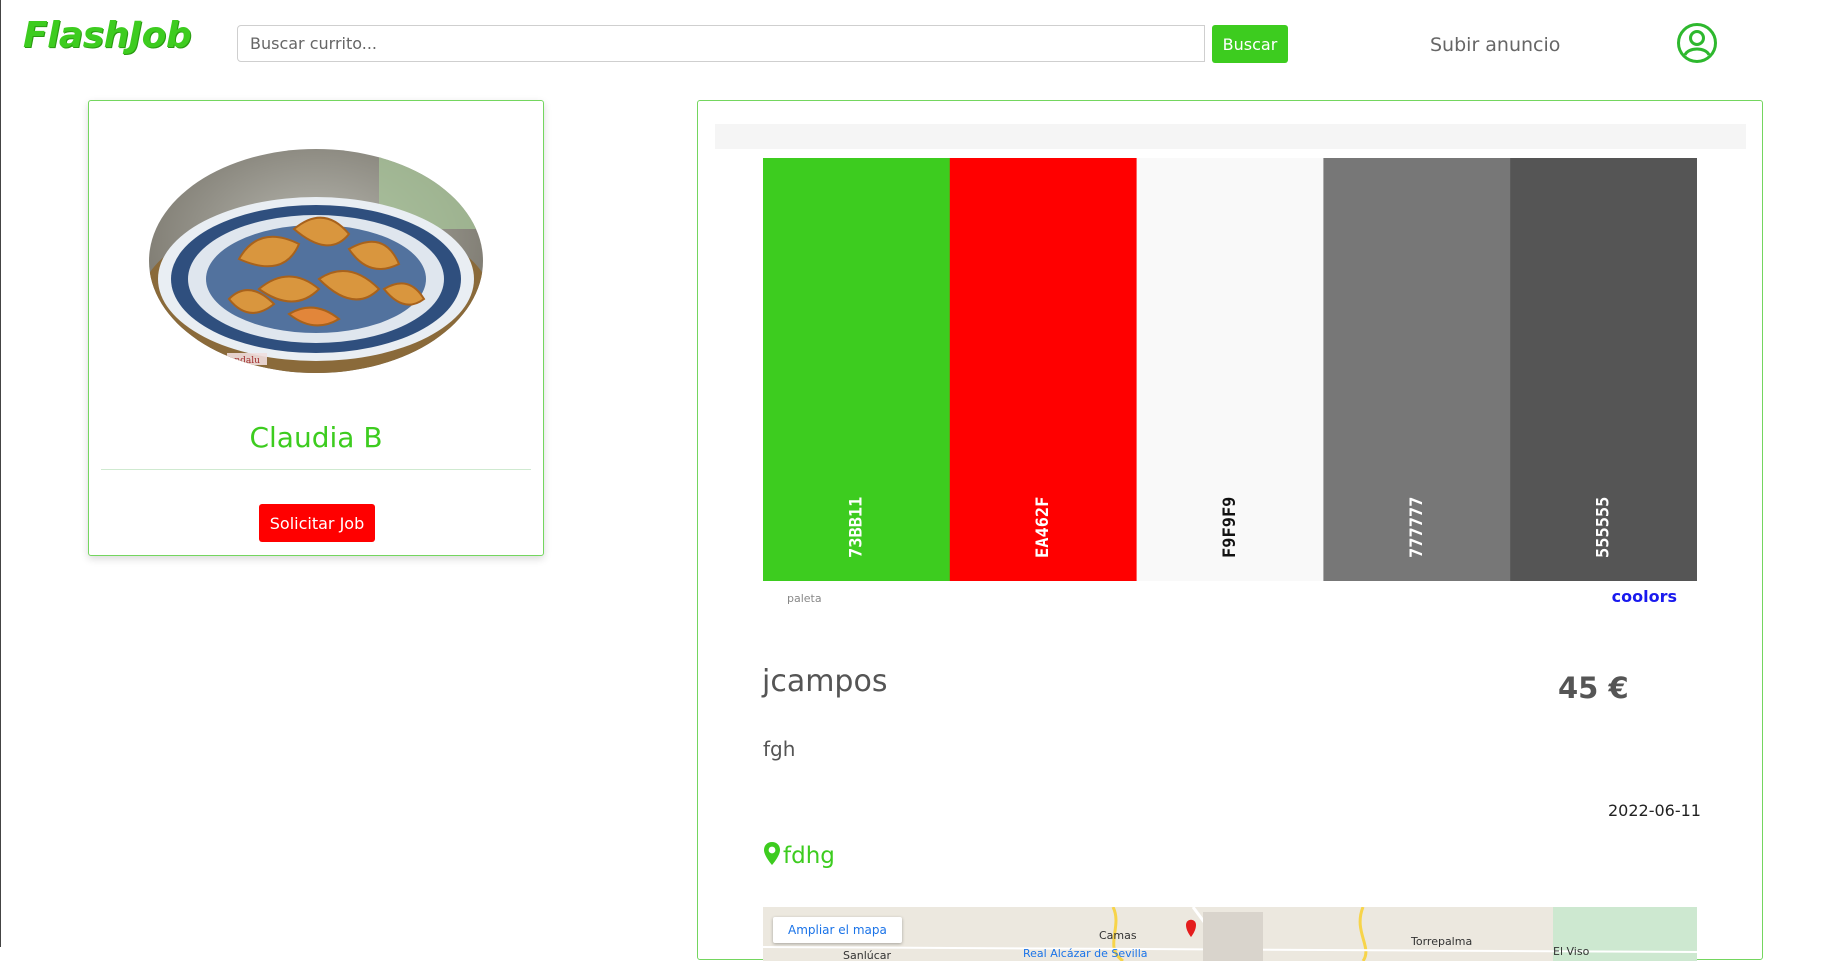 This screenshot has height=961, width=1827. I want to click on map-pin-icon, so click(772, 853).